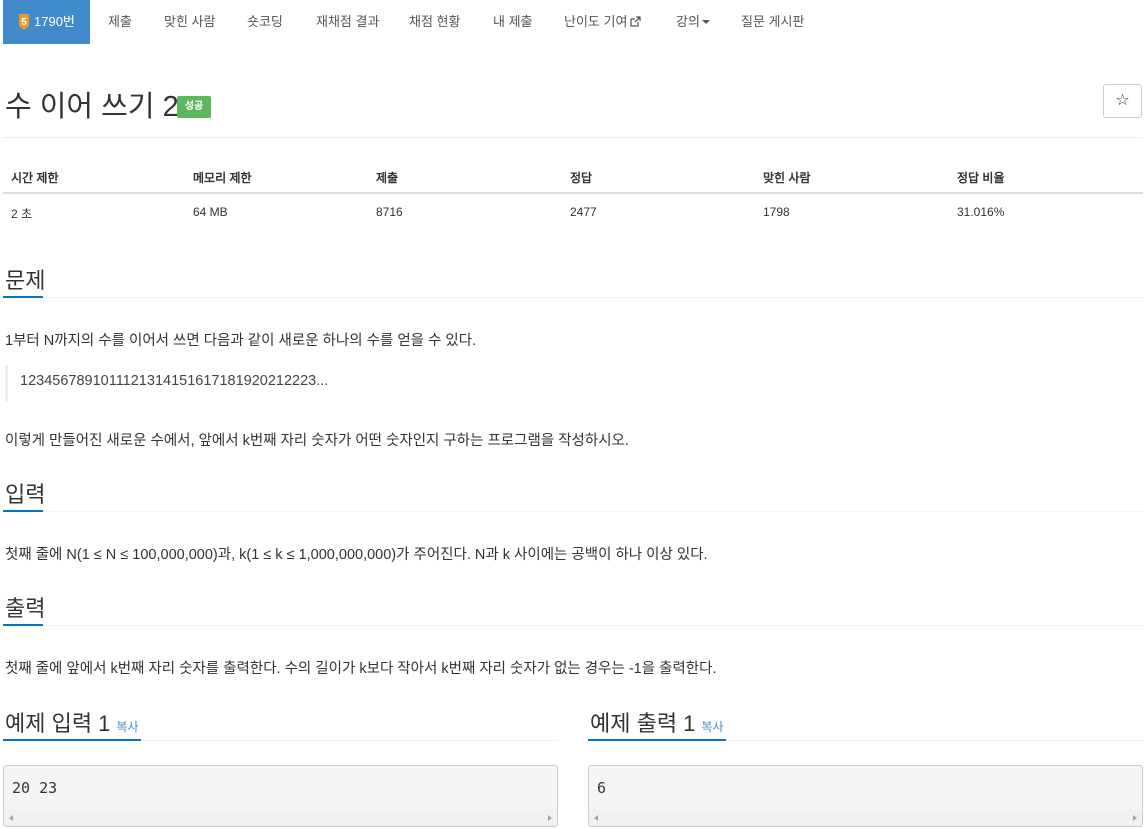 This screenshot has height=829, width=1145. What do you see at coordinates (636, 21) in the screenshot?
I see `external-link-icon` at bounding box center [636, 21].